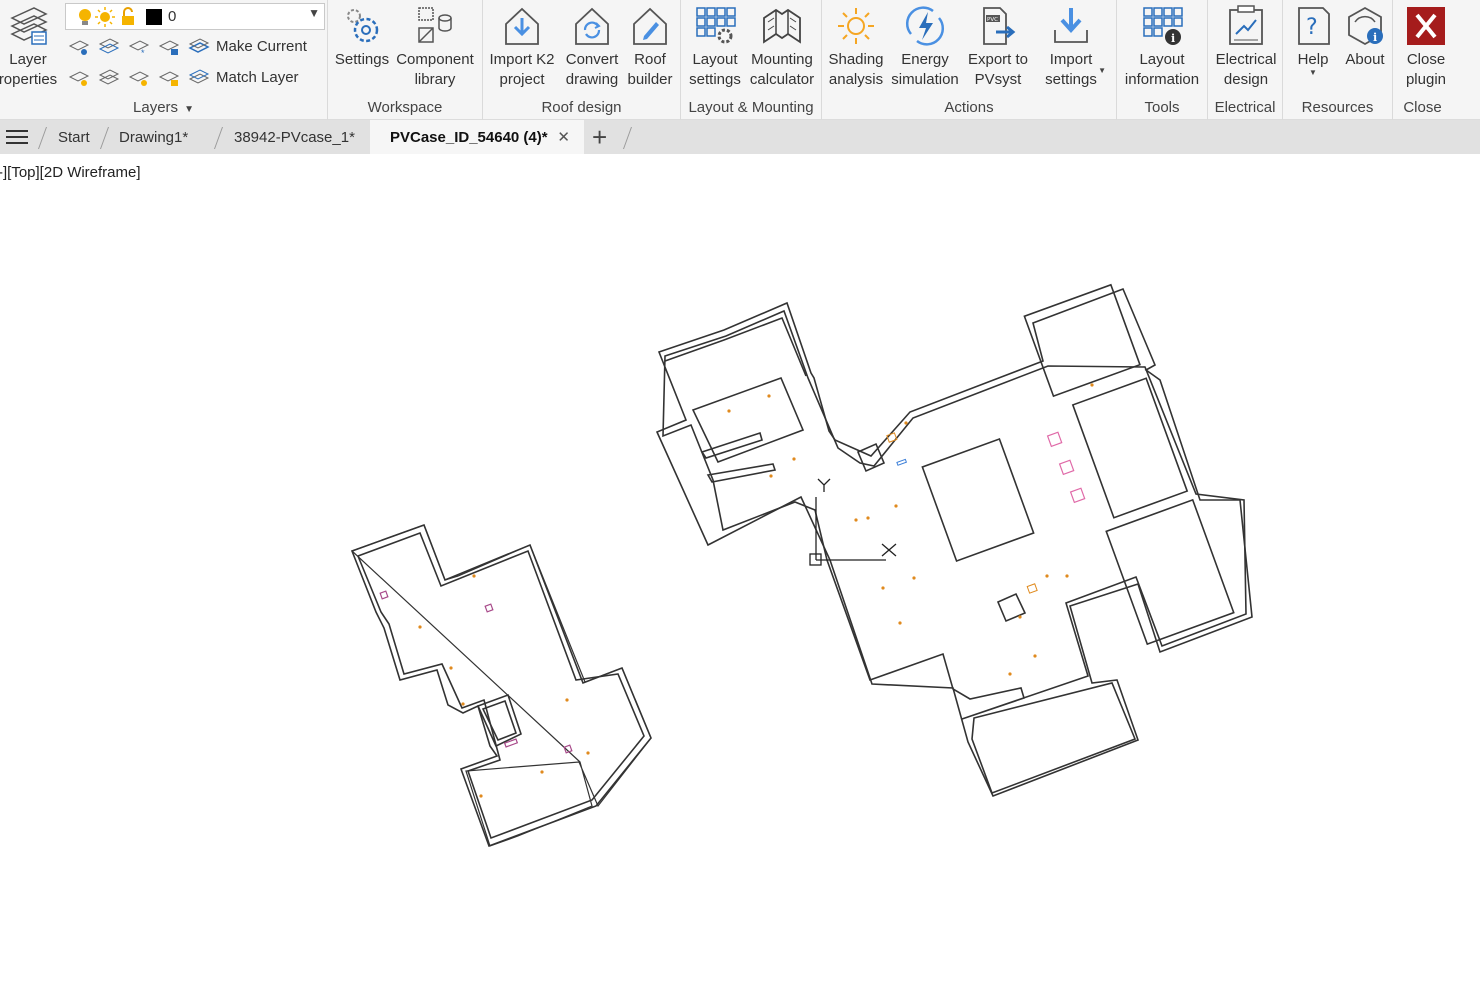 The image size is (1480, 982). What do you see at coordinates (751, 107) in the screenshot?
I see `layout-mounting-panel-title: Layout & Mounting` at bounding box center [751, 107].